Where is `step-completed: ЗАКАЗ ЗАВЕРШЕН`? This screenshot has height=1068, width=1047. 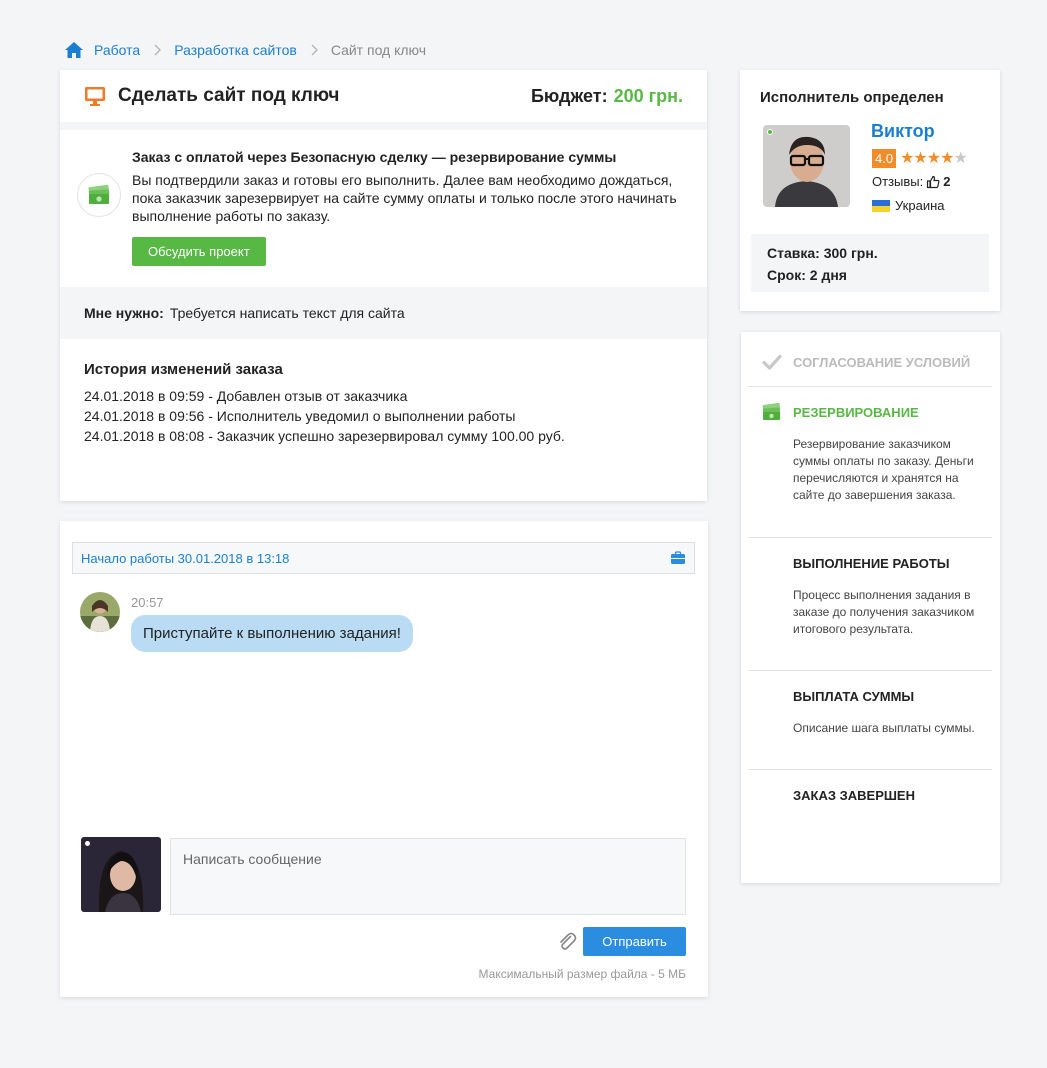 step-completed: ЗАКАЗ ЗАВЕРШЕН is located at coordinates (870, 795).